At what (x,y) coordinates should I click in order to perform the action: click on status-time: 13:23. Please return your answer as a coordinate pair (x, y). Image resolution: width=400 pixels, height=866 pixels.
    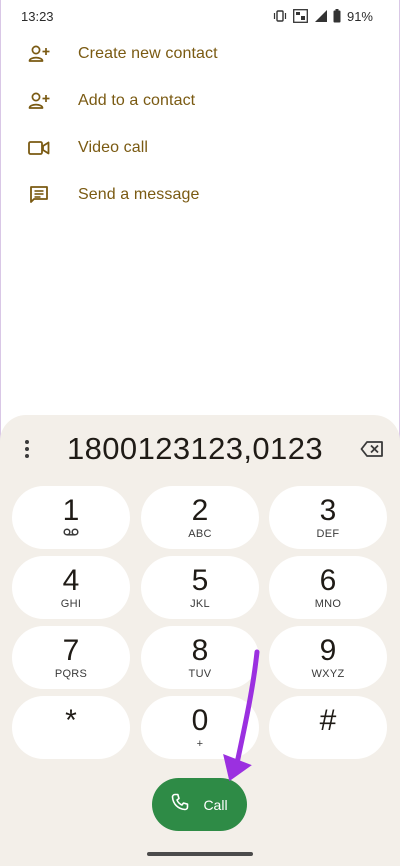
    Looking at the image, I should click on (37, 16).